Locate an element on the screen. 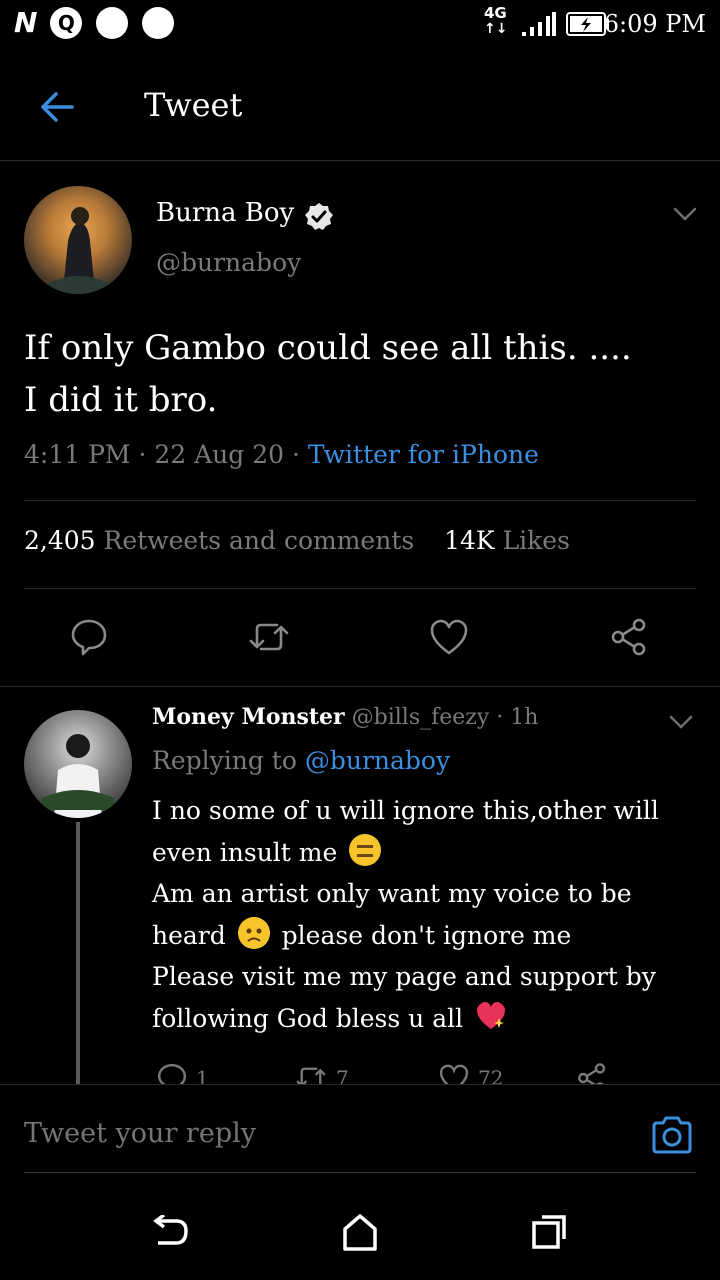 The width and height of the screenshot is (720, 1280). reply-author-name: Money Monster is located at coordinates (248, 717).